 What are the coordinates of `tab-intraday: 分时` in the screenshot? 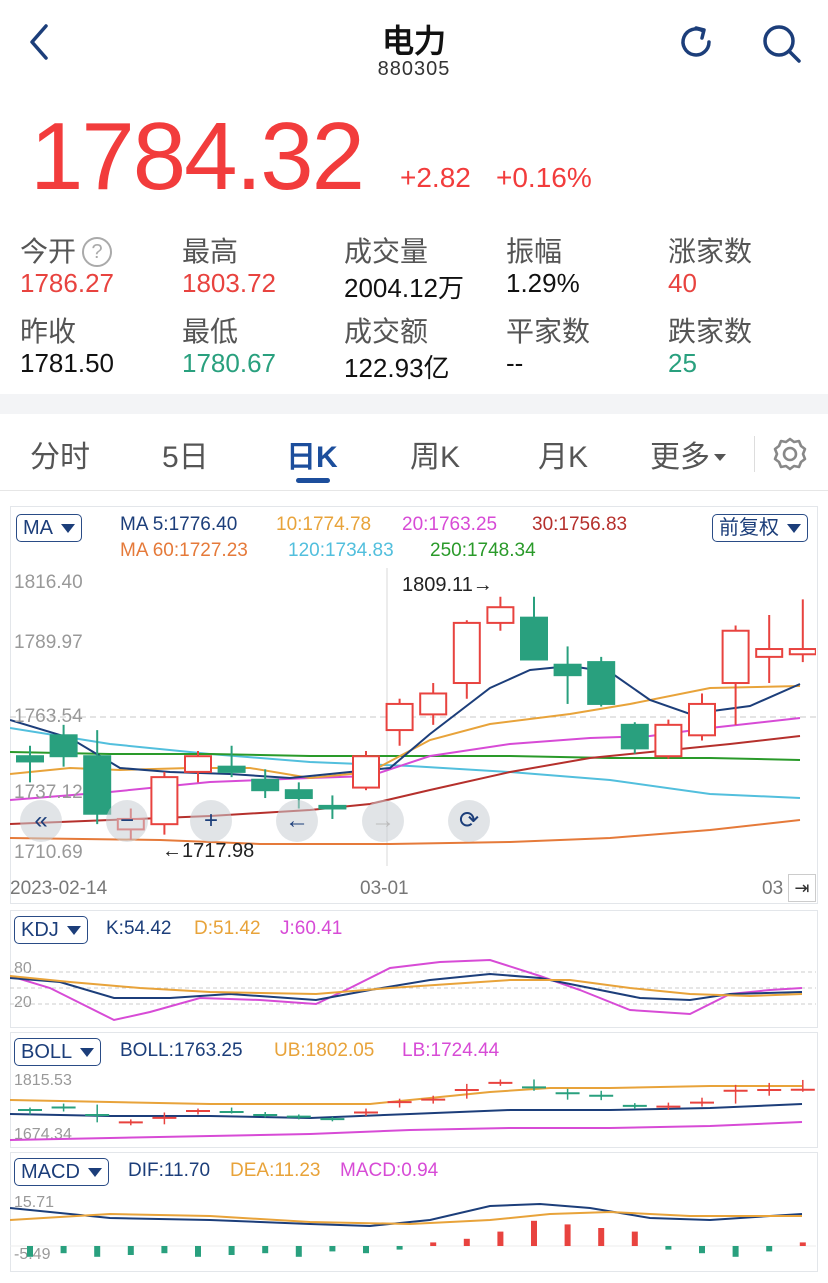 It's located at (60, 454).